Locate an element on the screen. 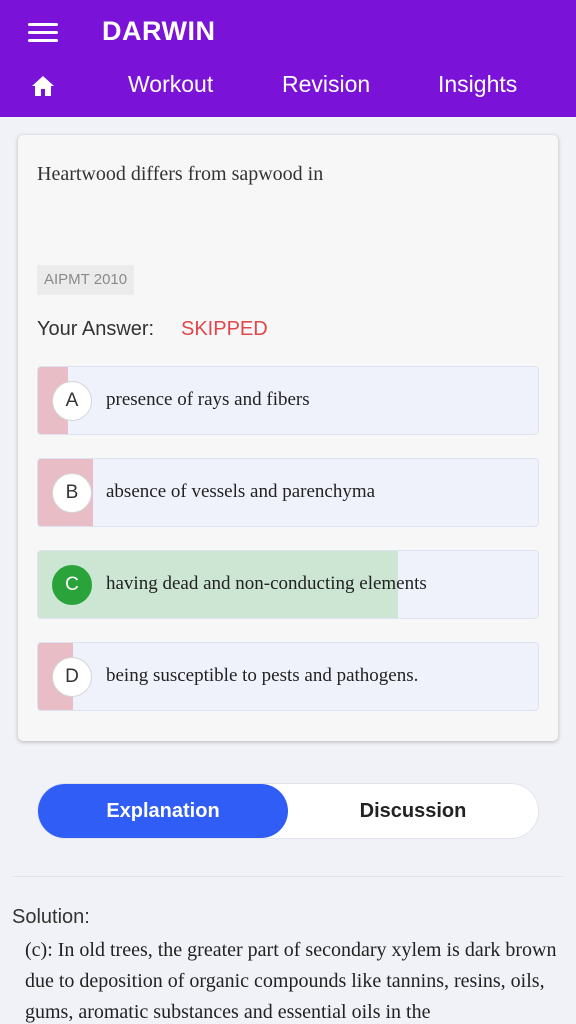 The image size is (576, 1024). question-text: Heartwood differs from sapwood in is located at coordinates (180, 174).